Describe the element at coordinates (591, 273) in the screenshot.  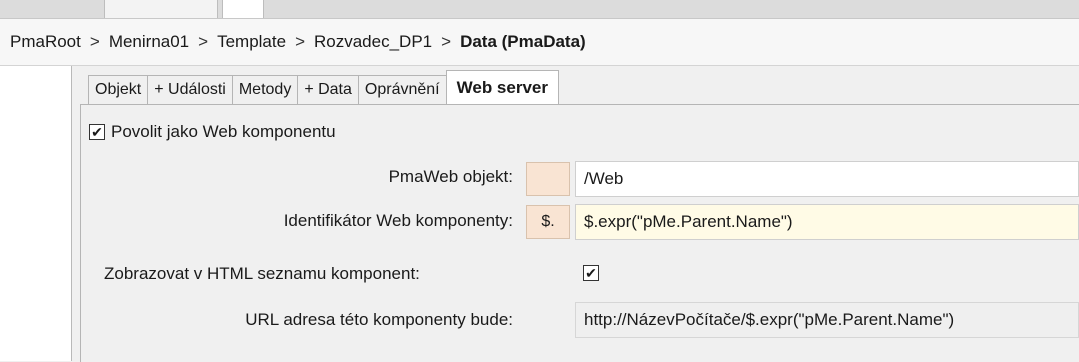
I see `show-in-list-checkbox: ✔` at that location.